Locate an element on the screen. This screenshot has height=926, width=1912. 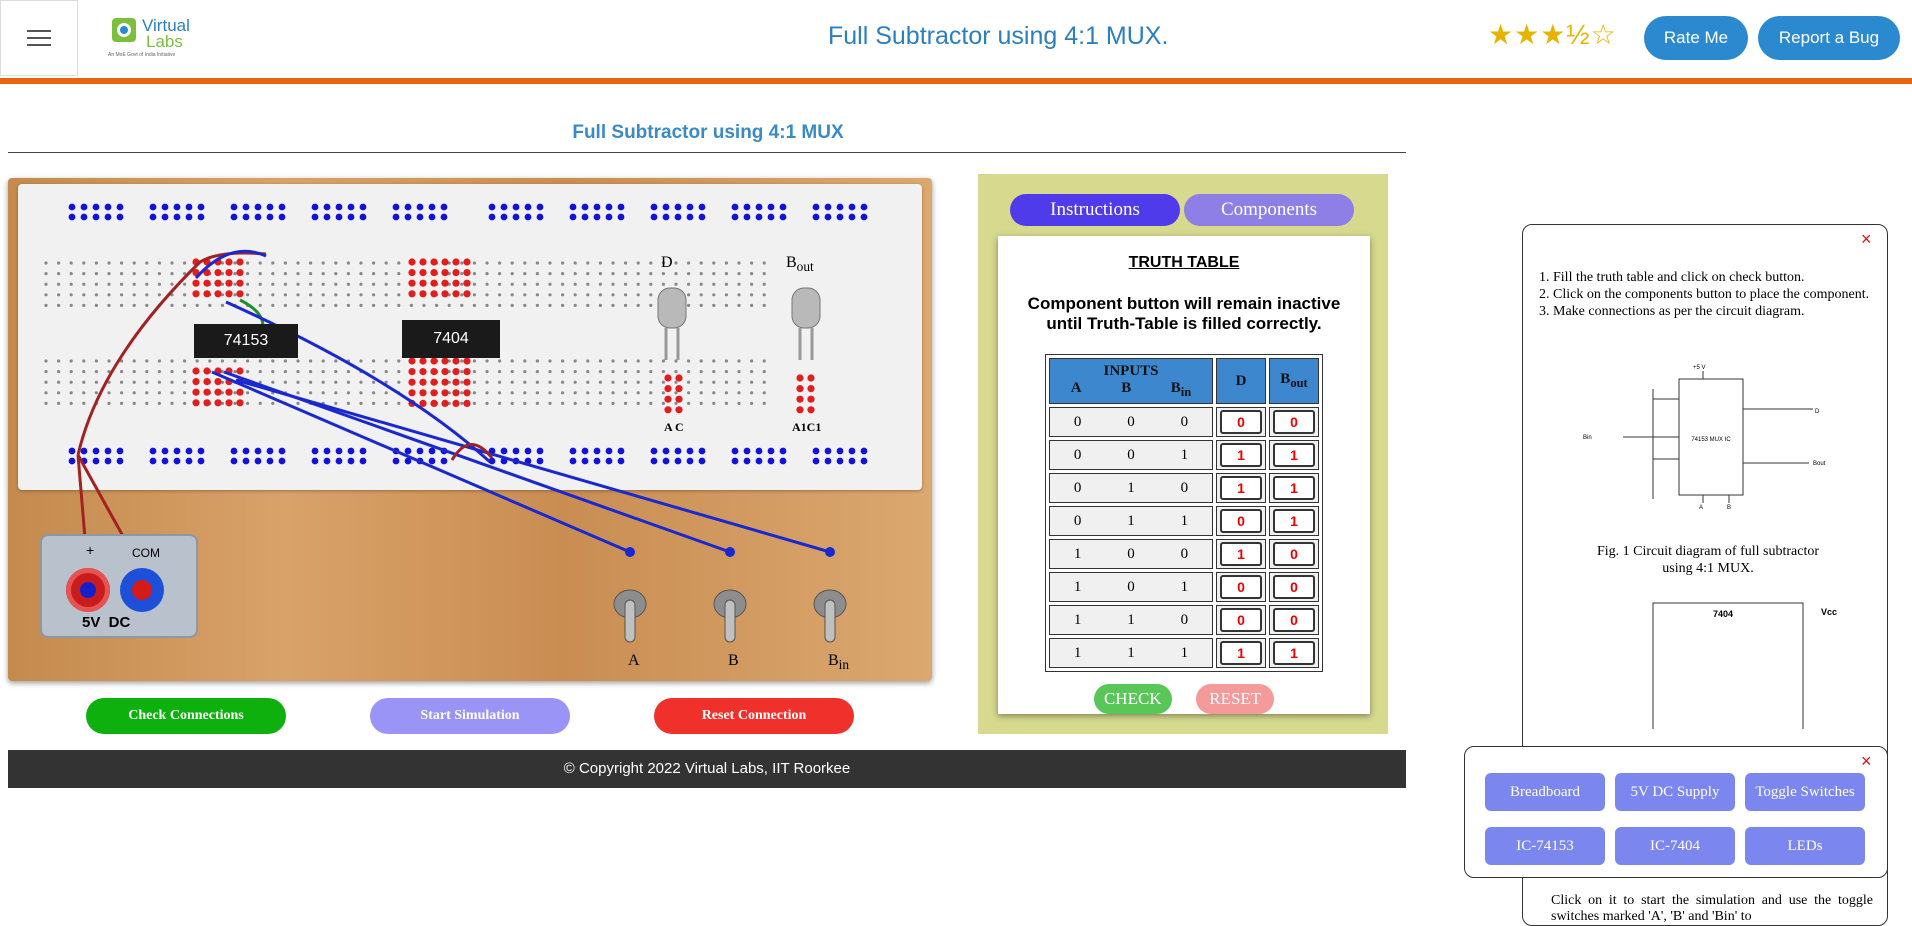
check-connections-button: Check Connections is located at coordinates (186, 716).